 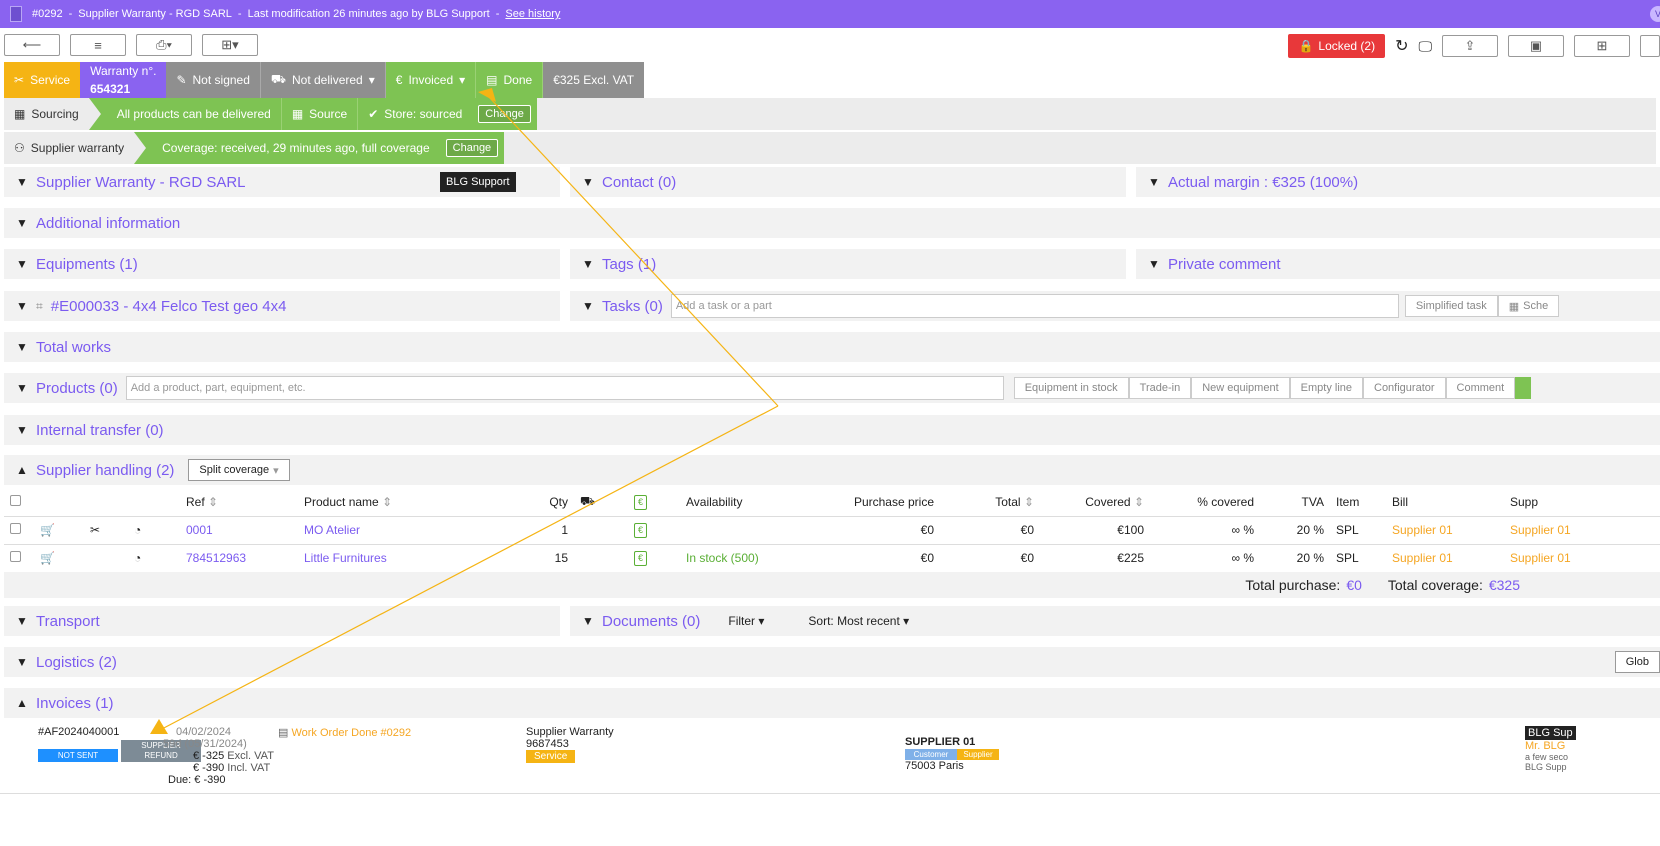 I want to click on section-total-works: ▼ Total works, so click(x=832, y=347).